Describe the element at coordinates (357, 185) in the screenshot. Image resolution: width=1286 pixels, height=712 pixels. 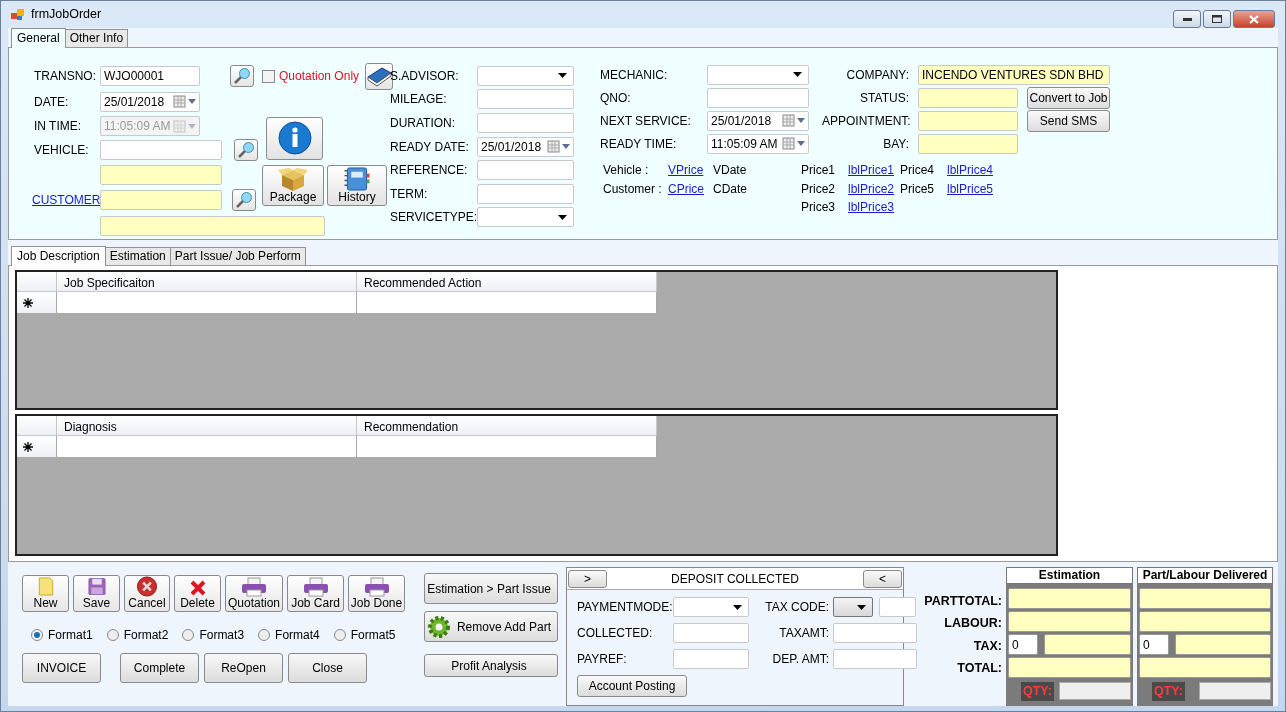
I see `history-button: History` at that location.